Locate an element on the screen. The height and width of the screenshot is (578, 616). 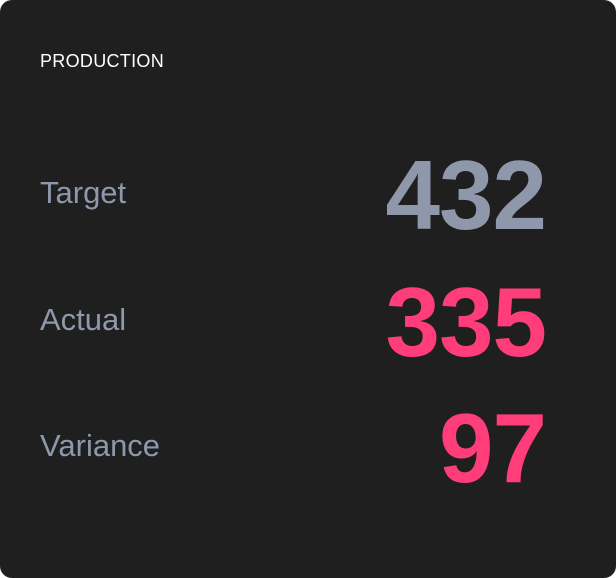
metric-value-variance: 97 is located at coordinates (492, 448).